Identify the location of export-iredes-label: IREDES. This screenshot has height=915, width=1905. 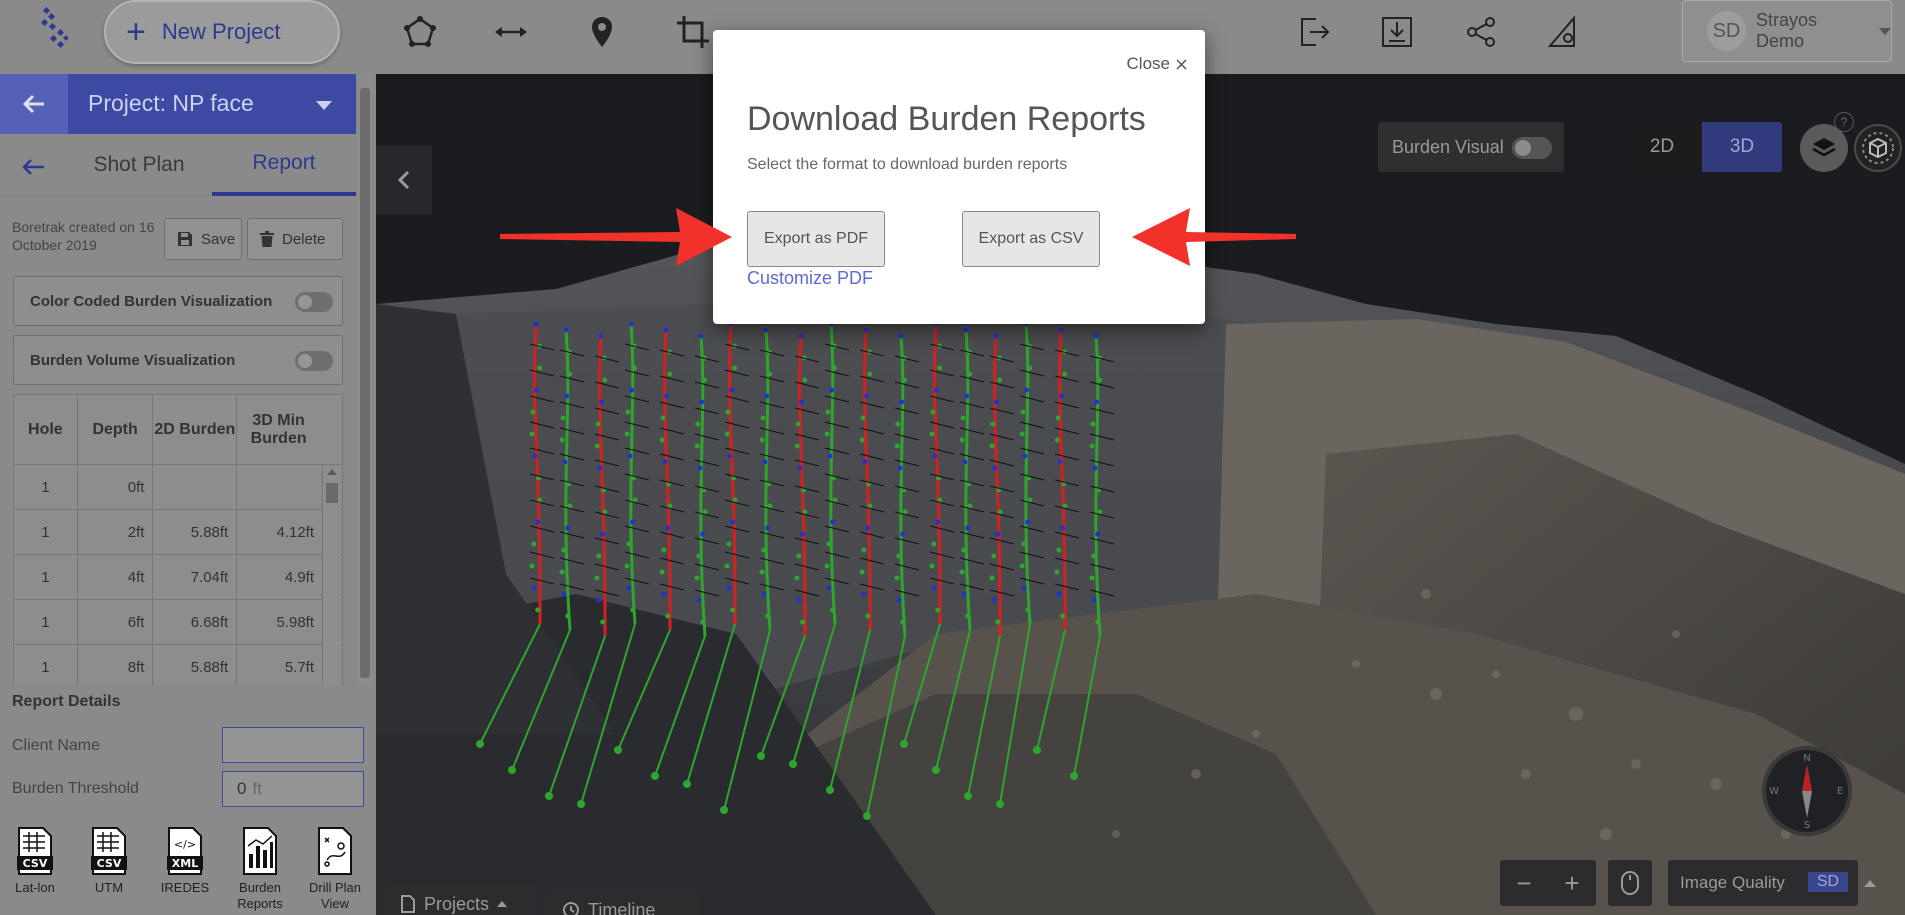
(185, 887).